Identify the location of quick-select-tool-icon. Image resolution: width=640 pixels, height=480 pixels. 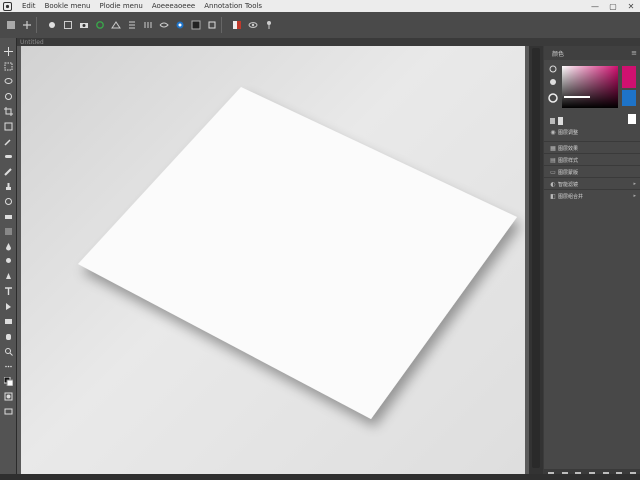
(8, 96).